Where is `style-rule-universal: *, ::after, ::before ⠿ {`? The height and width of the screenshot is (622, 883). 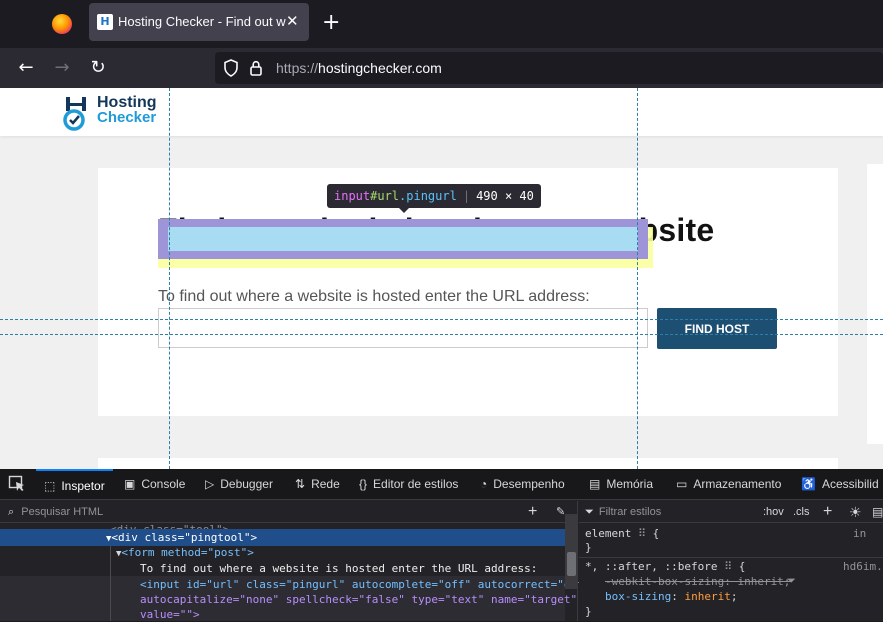
style-rule-universal: *, ::after, ::before ⠿ { is located at coordinates (665, 567).